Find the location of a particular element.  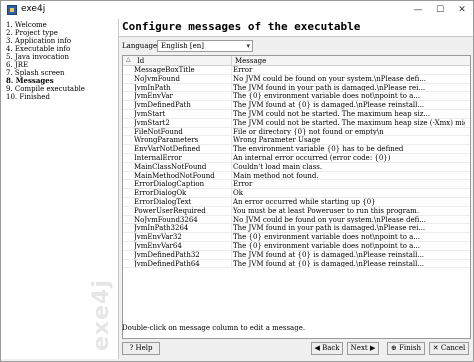

wizard-step: 1. Welcome is located at coordinates (45, 25).